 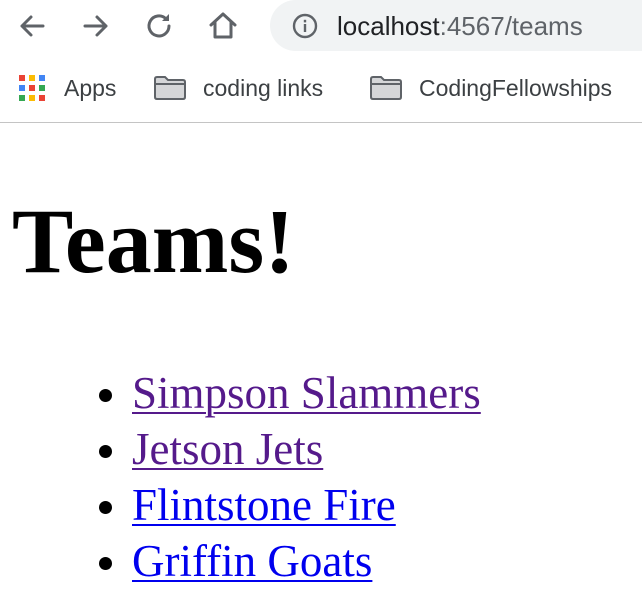 I want to click on bookmarks-bar: Apps coding links CodingFellowships, so click(x=321, y=87).